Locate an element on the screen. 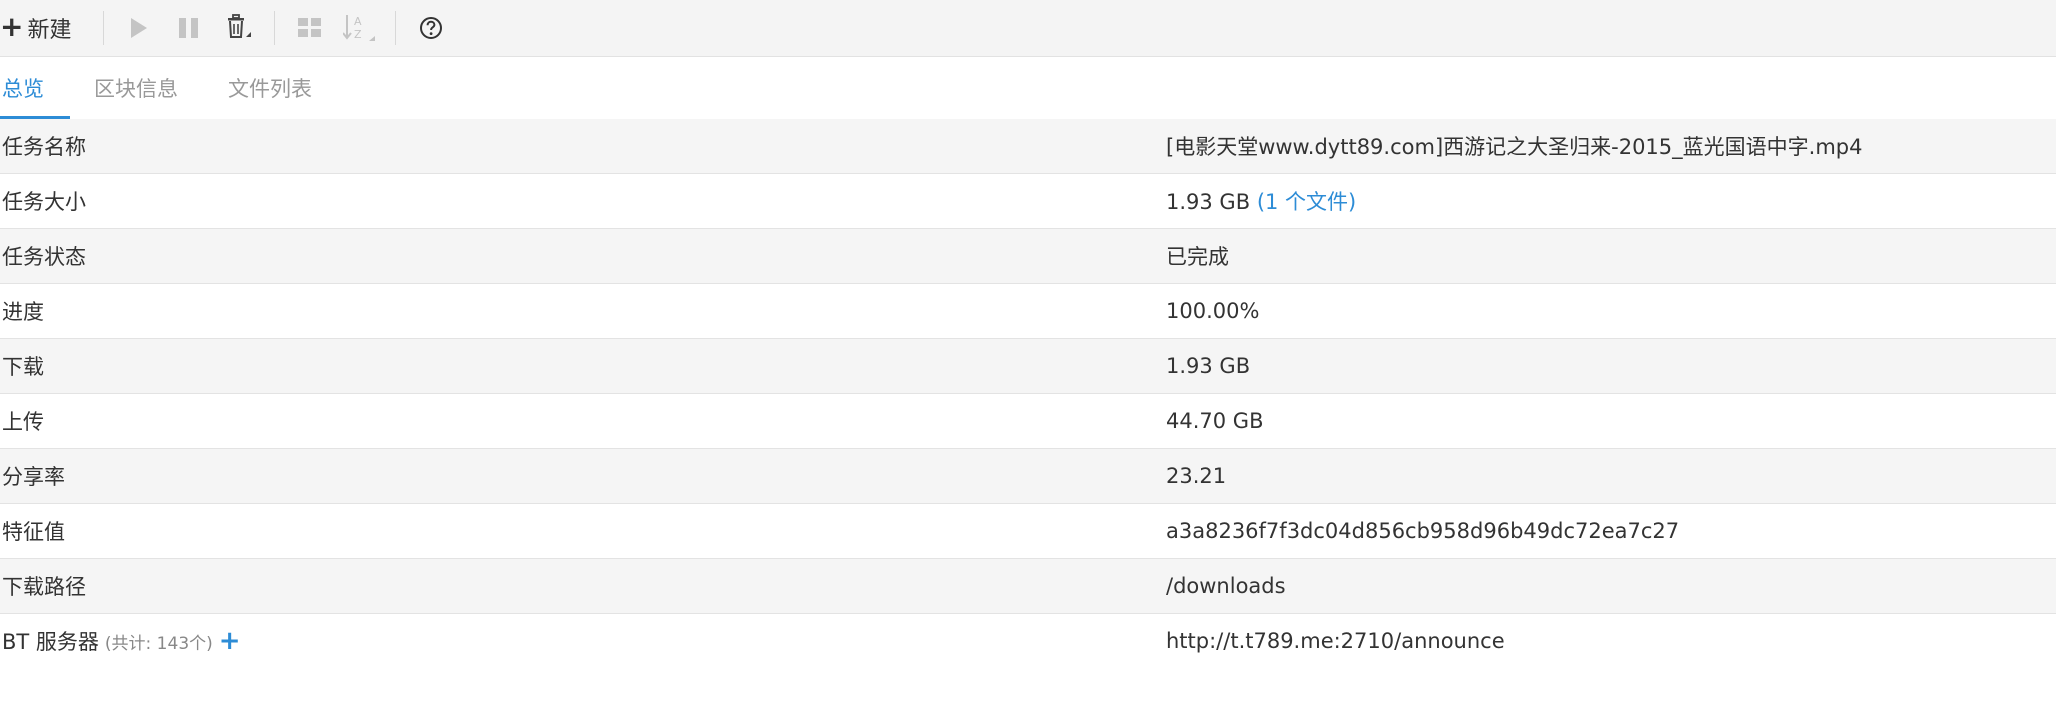 Image resolution: width=2056 pixels, height=702 pixels. grid-icon is located at coordinates (310, 27).